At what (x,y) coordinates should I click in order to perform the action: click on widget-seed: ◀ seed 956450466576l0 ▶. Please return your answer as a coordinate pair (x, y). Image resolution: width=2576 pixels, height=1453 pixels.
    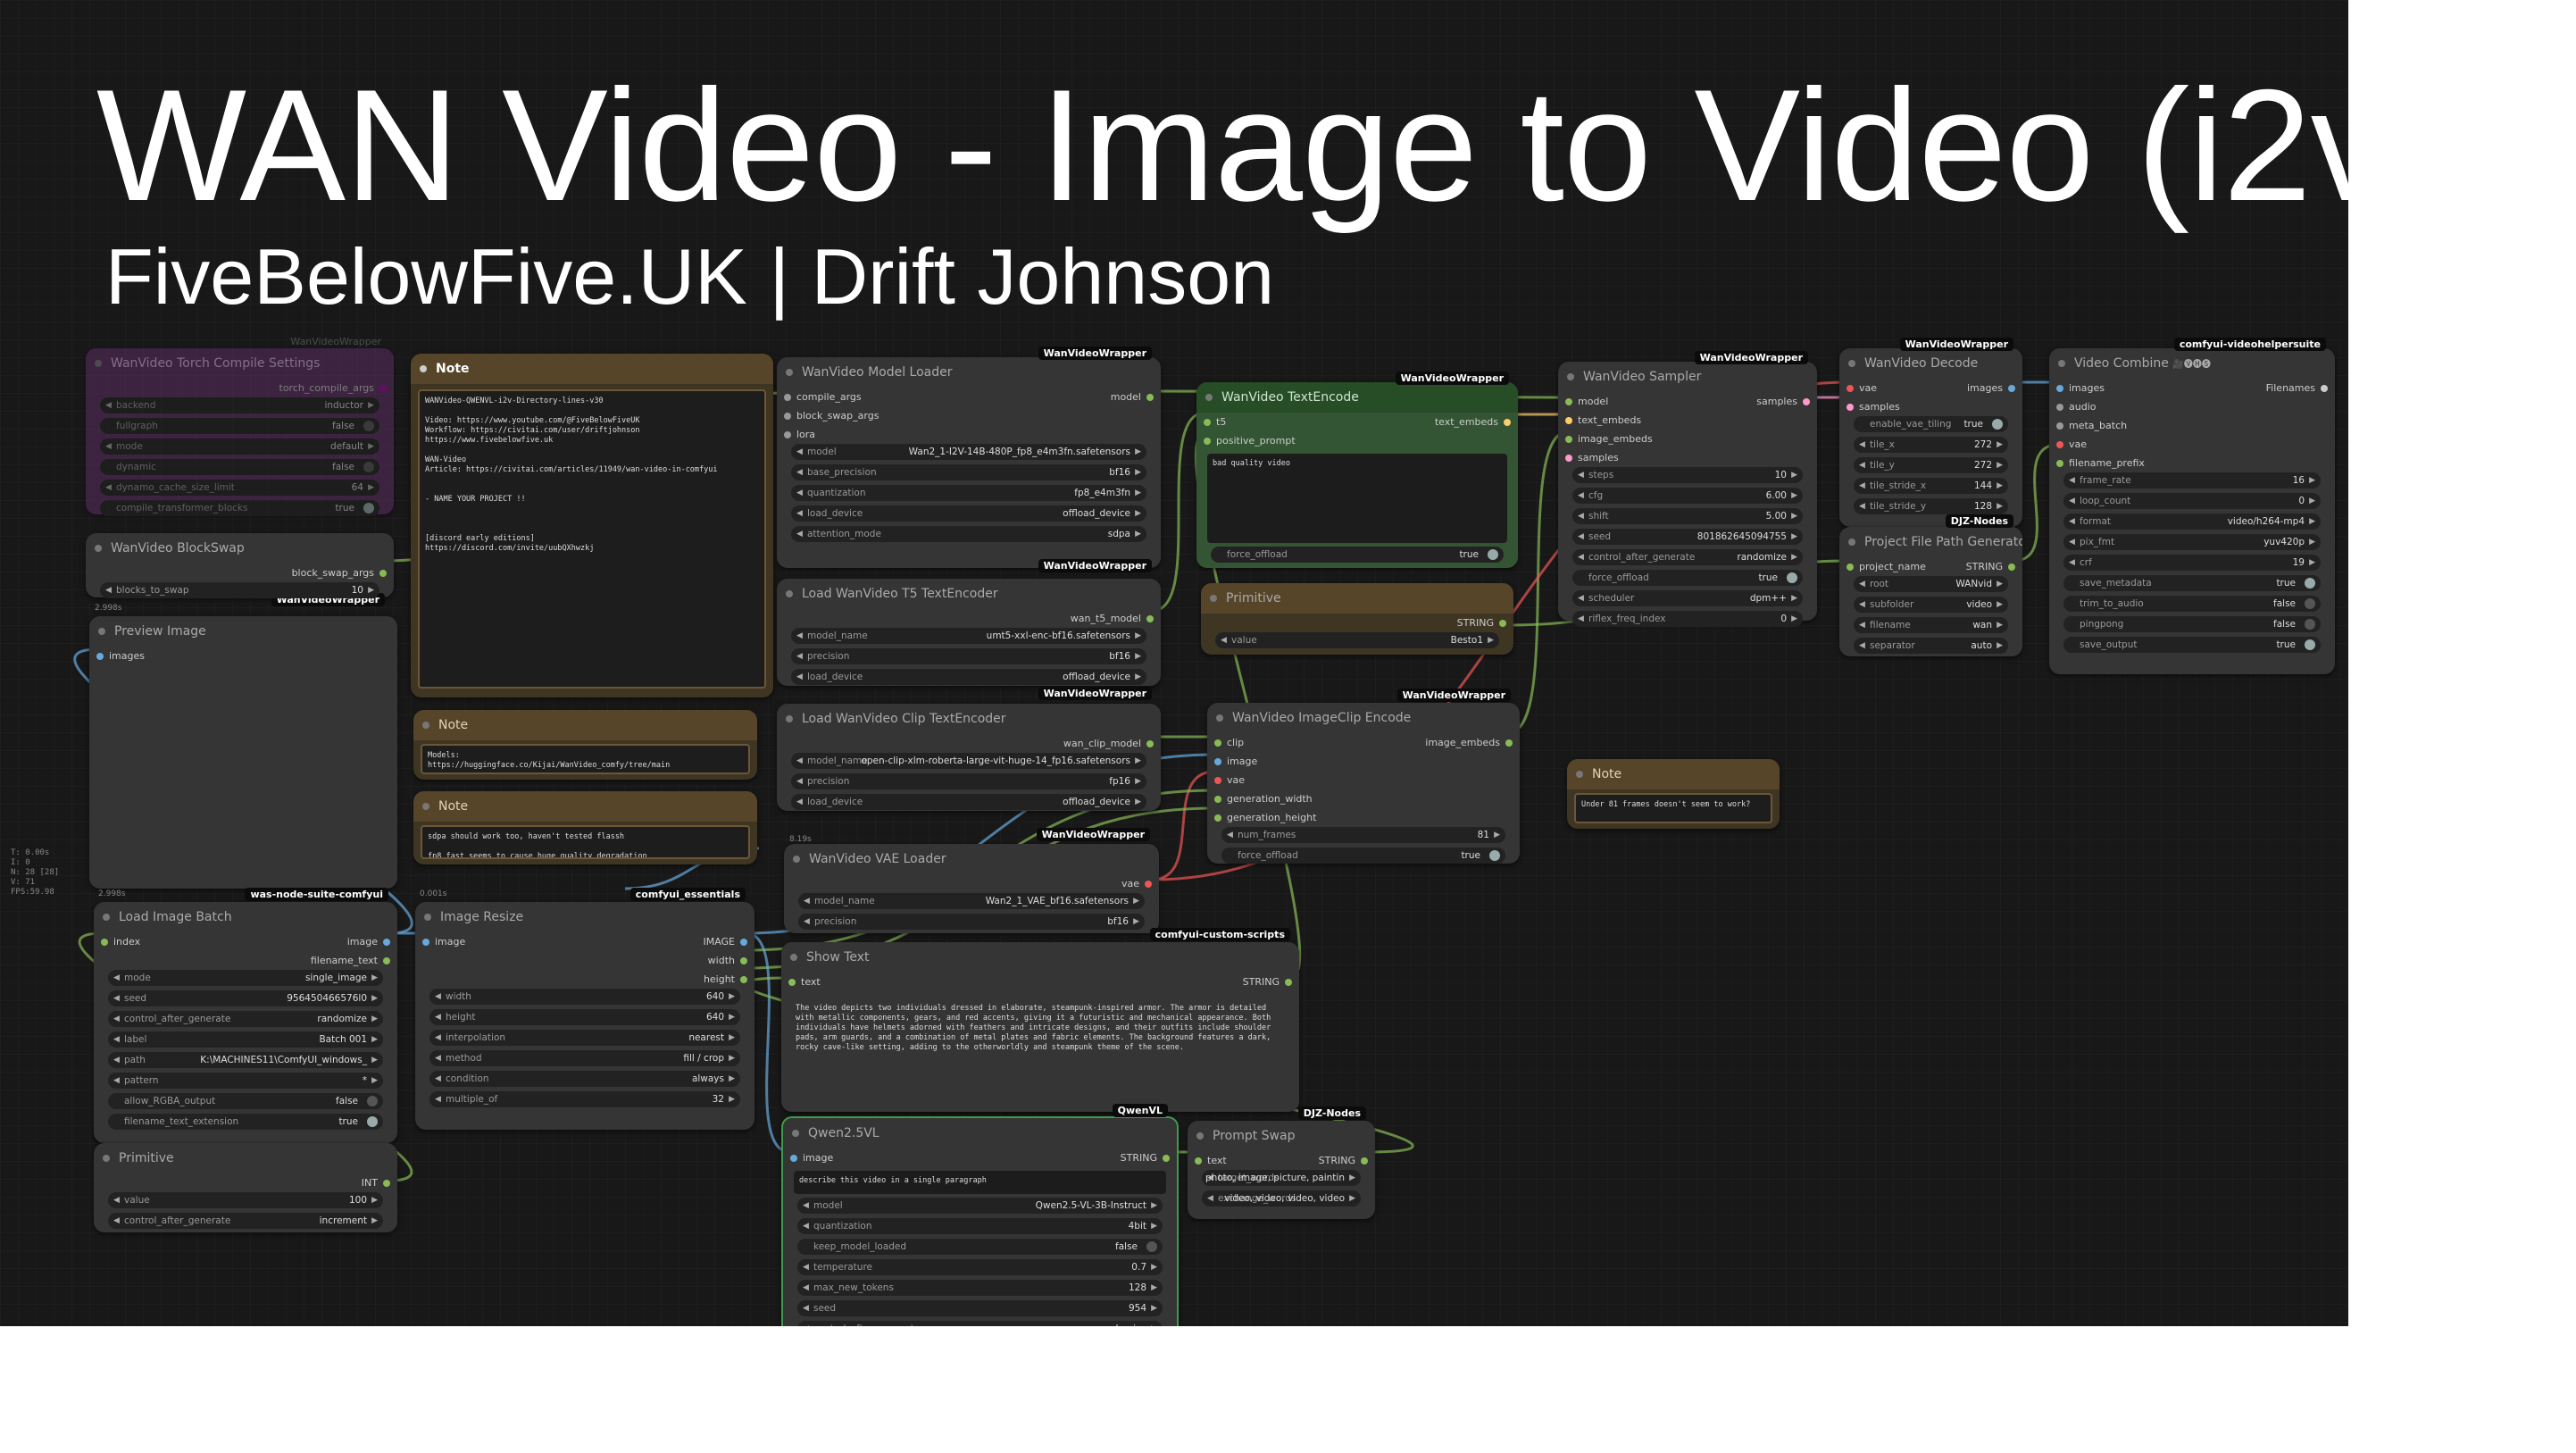
    Looking at the image, I should click on (245, 998).